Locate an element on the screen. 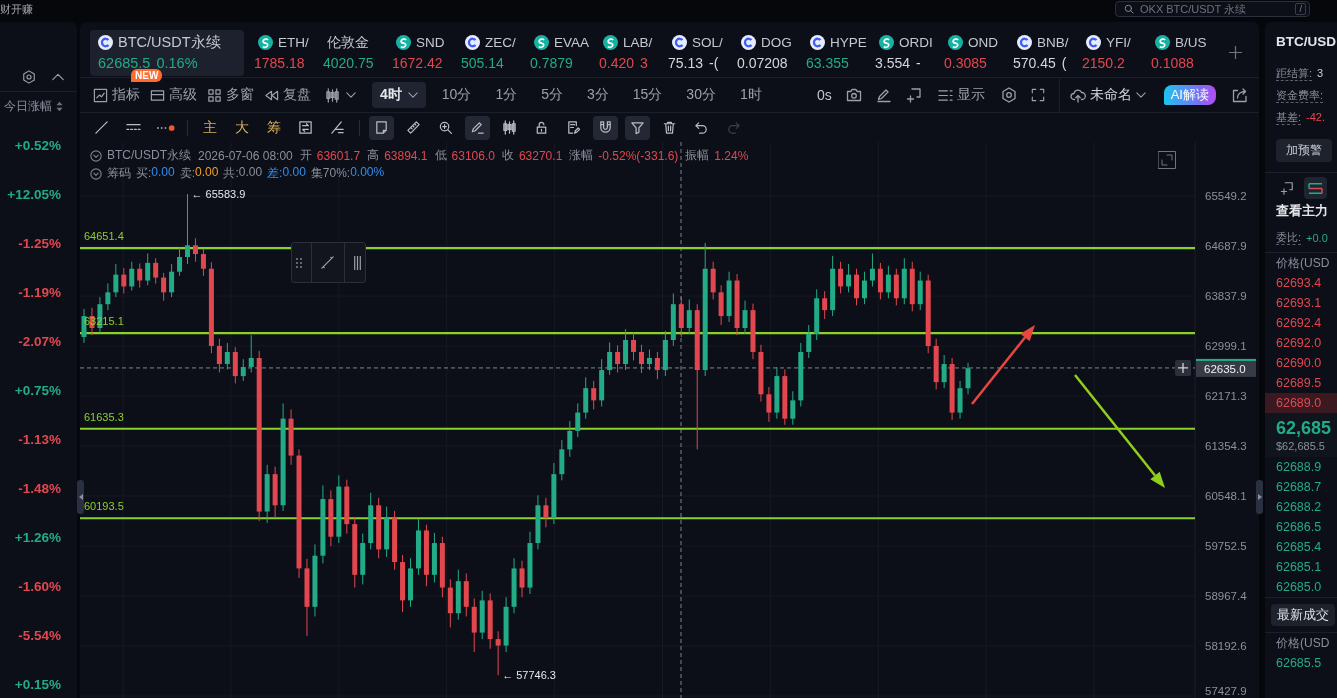 This screenshot has height=698, width=1337. bid-price: 62688.9 is located at coordinates (1299, 467).